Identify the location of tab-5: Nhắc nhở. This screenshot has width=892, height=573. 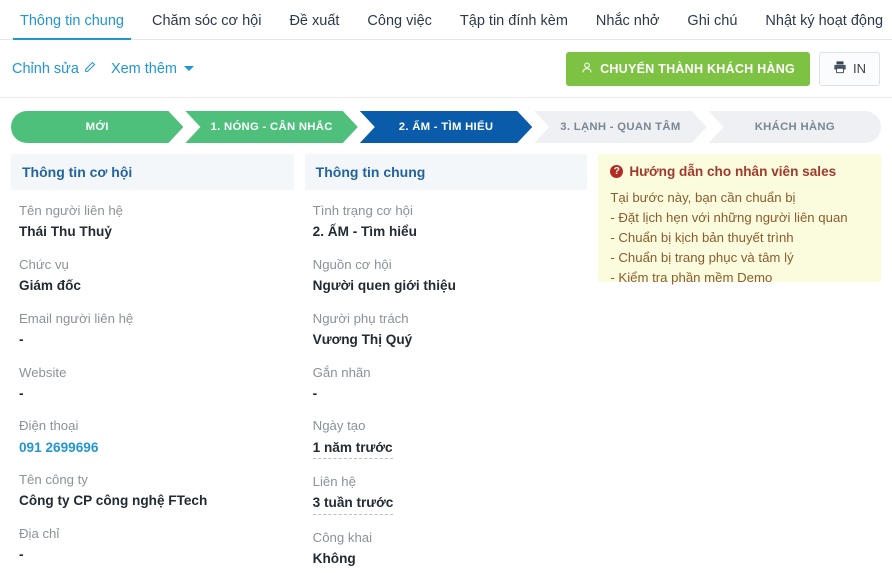
(628, 26).